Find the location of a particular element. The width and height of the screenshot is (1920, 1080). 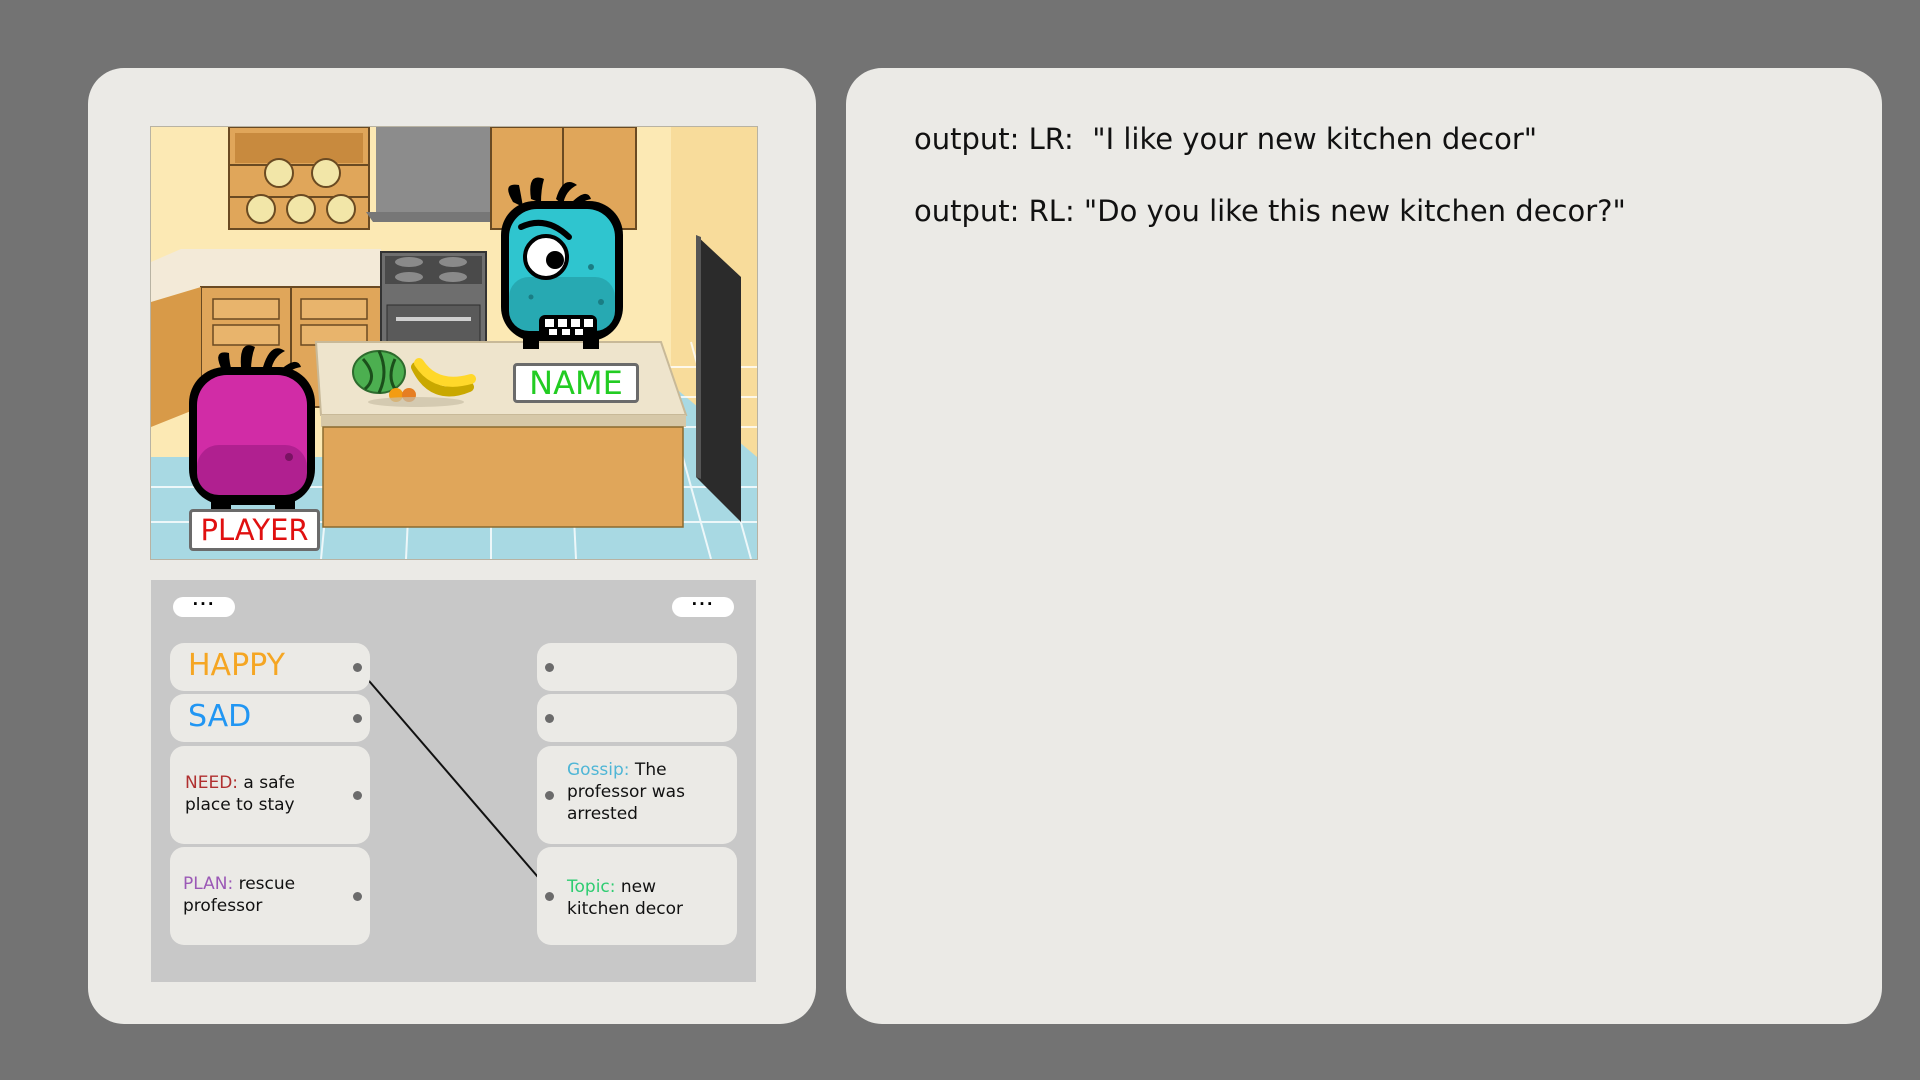

npc-name-label: NAME is located at coordinates (576, 383).